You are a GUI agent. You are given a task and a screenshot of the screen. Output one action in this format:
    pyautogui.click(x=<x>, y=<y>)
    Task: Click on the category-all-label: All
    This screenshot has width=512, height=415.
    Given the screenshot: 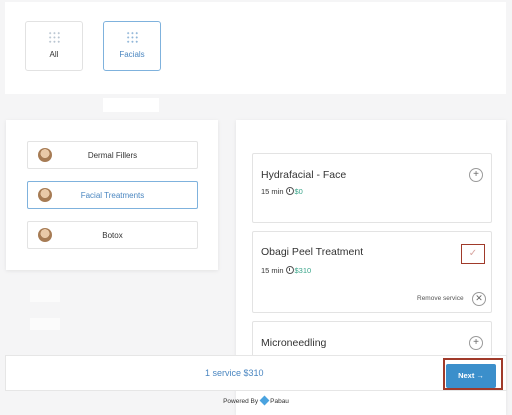 What is the action you would take?
    pyautogui.click(x=54, y=54)
    